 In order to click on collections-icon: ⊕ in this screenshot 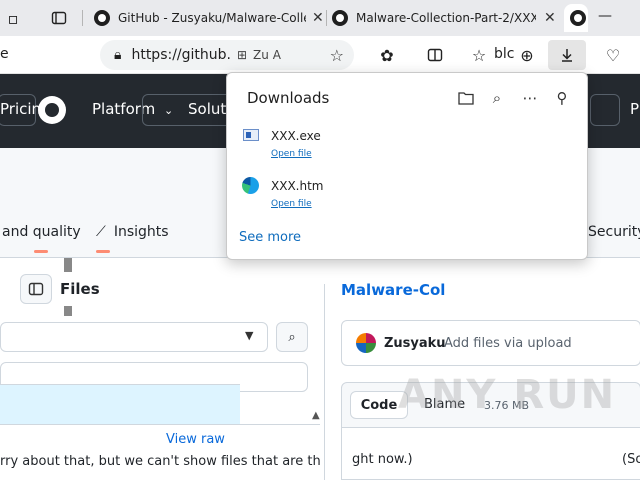, I will do `click(527, 55)`.